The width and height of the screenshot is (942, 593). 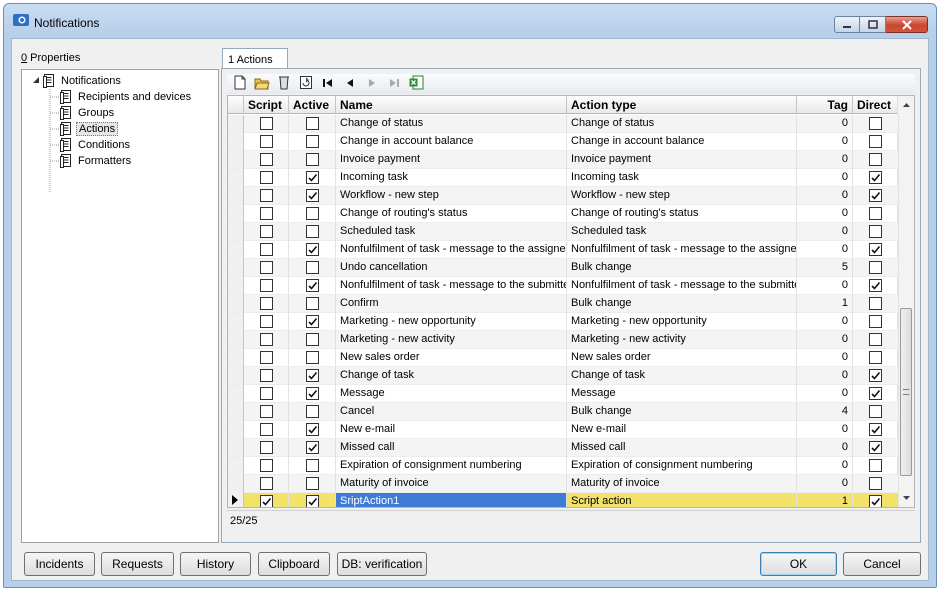 What do you see at coordinates (682, 430) in the screenshot?
I see `action-type-cell: New e-mail` at bounding box center [682, 430].